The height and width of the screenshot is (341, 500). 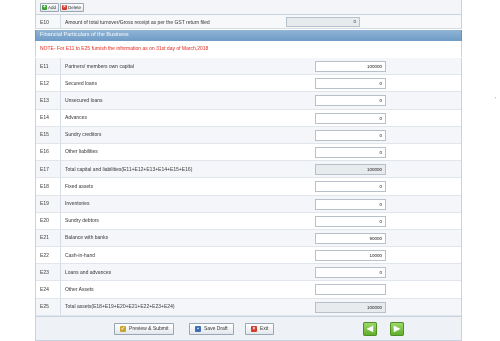 I want to click on grid-toolbar: + Add × Delete, so click(x=248, y=7).